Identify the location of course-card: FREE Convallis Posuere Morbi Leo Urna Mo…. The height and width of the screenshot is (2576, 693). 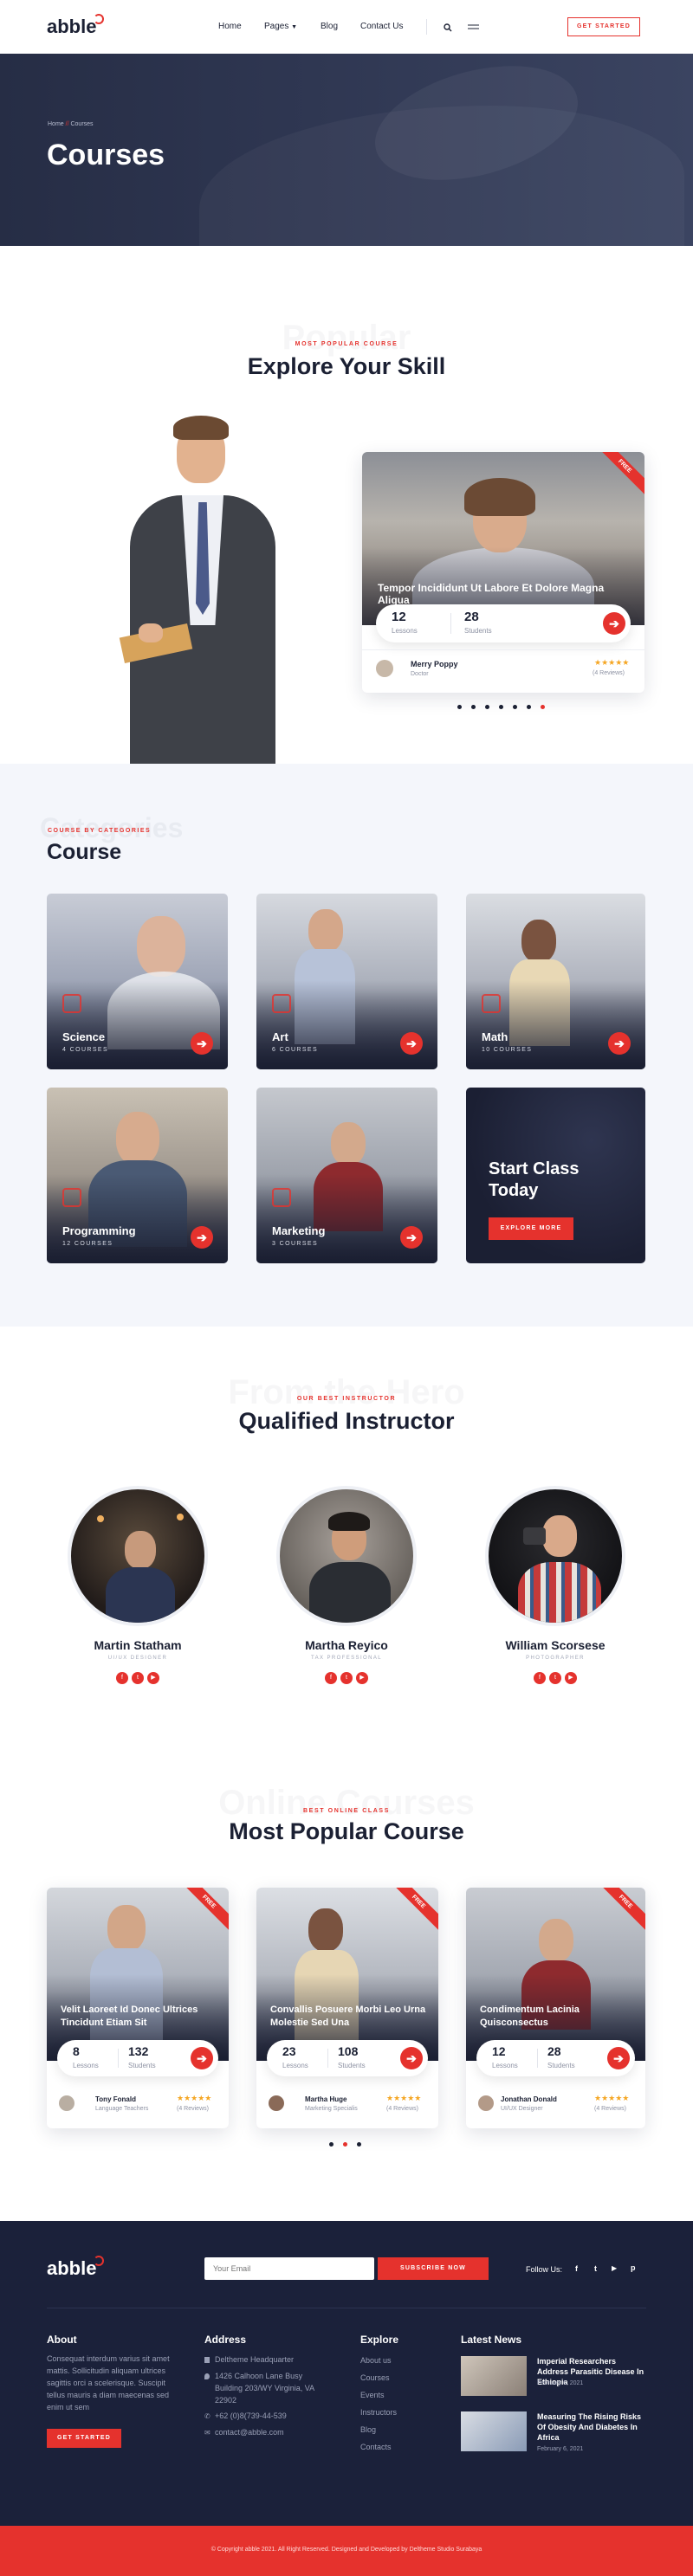
(347, 2008).